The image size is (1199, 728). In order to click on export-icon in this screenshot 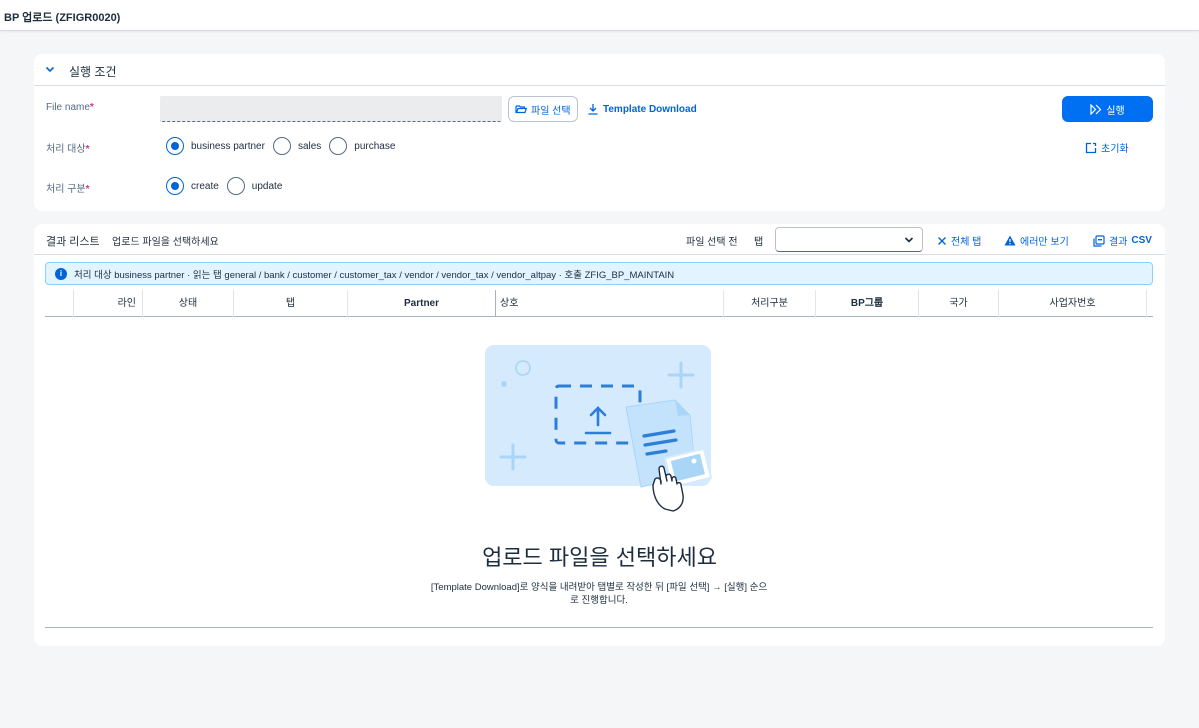, I will do `click(1099, 240)`.